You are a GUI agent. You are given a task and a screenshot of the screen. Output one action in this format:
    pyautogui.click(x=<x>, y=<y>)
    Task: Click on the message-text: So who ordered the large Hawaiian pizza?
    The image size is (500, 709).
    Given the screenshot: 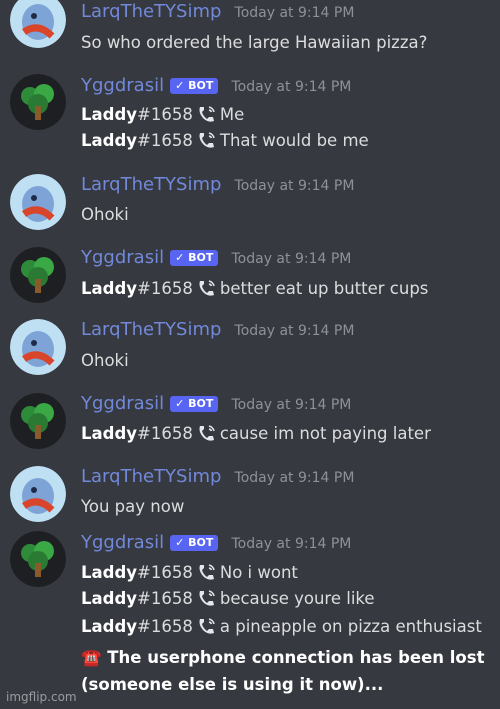 What is the action you would take?
    pyautogui.click(x=254, y=42)
    